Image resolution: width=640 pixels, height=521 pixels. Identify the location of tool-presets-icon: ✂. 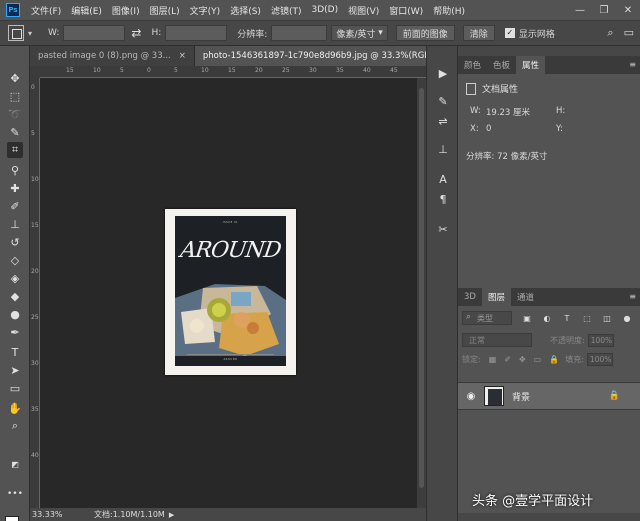
(443, 229).